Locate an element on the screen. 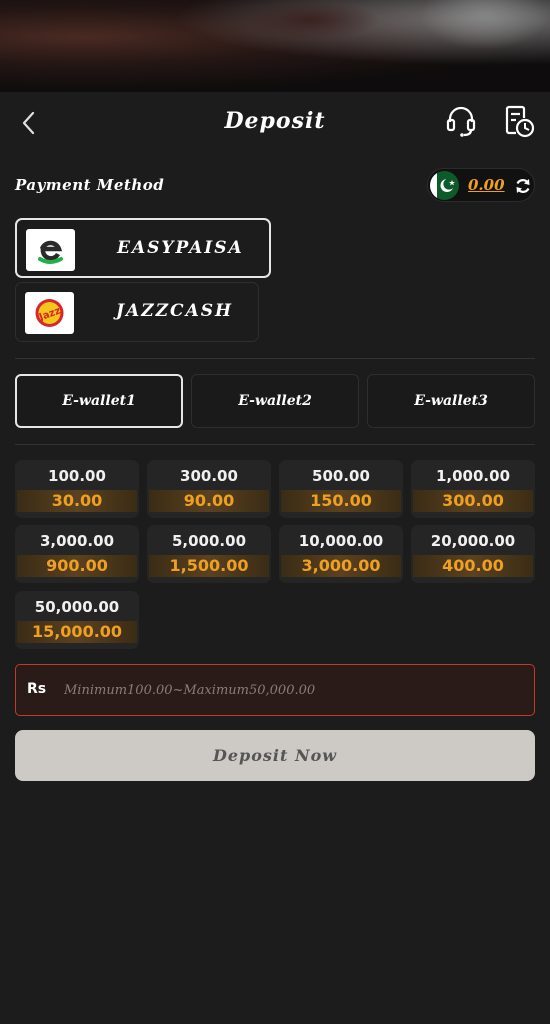 The image size is (550, 1024). amount-option: 300.00 90.00 is located at coordinates (209, 489).